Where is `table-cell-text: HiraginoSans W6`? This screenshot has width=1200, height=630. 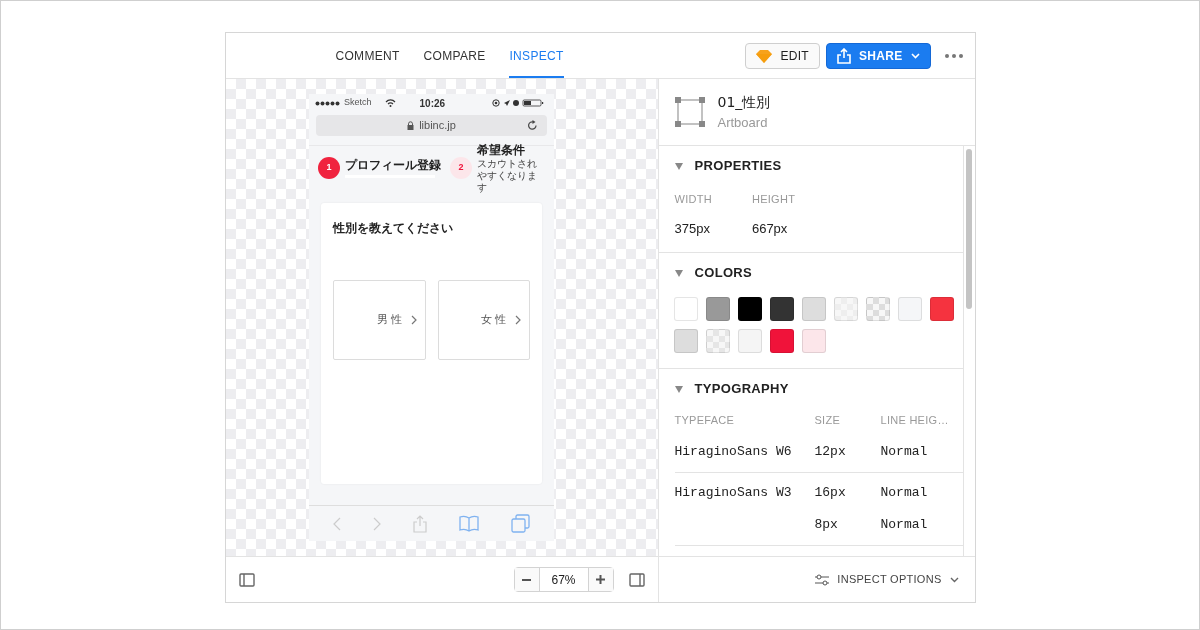
table-cell-text: HiraginoSans W6 is located at coordinates (733, 452).